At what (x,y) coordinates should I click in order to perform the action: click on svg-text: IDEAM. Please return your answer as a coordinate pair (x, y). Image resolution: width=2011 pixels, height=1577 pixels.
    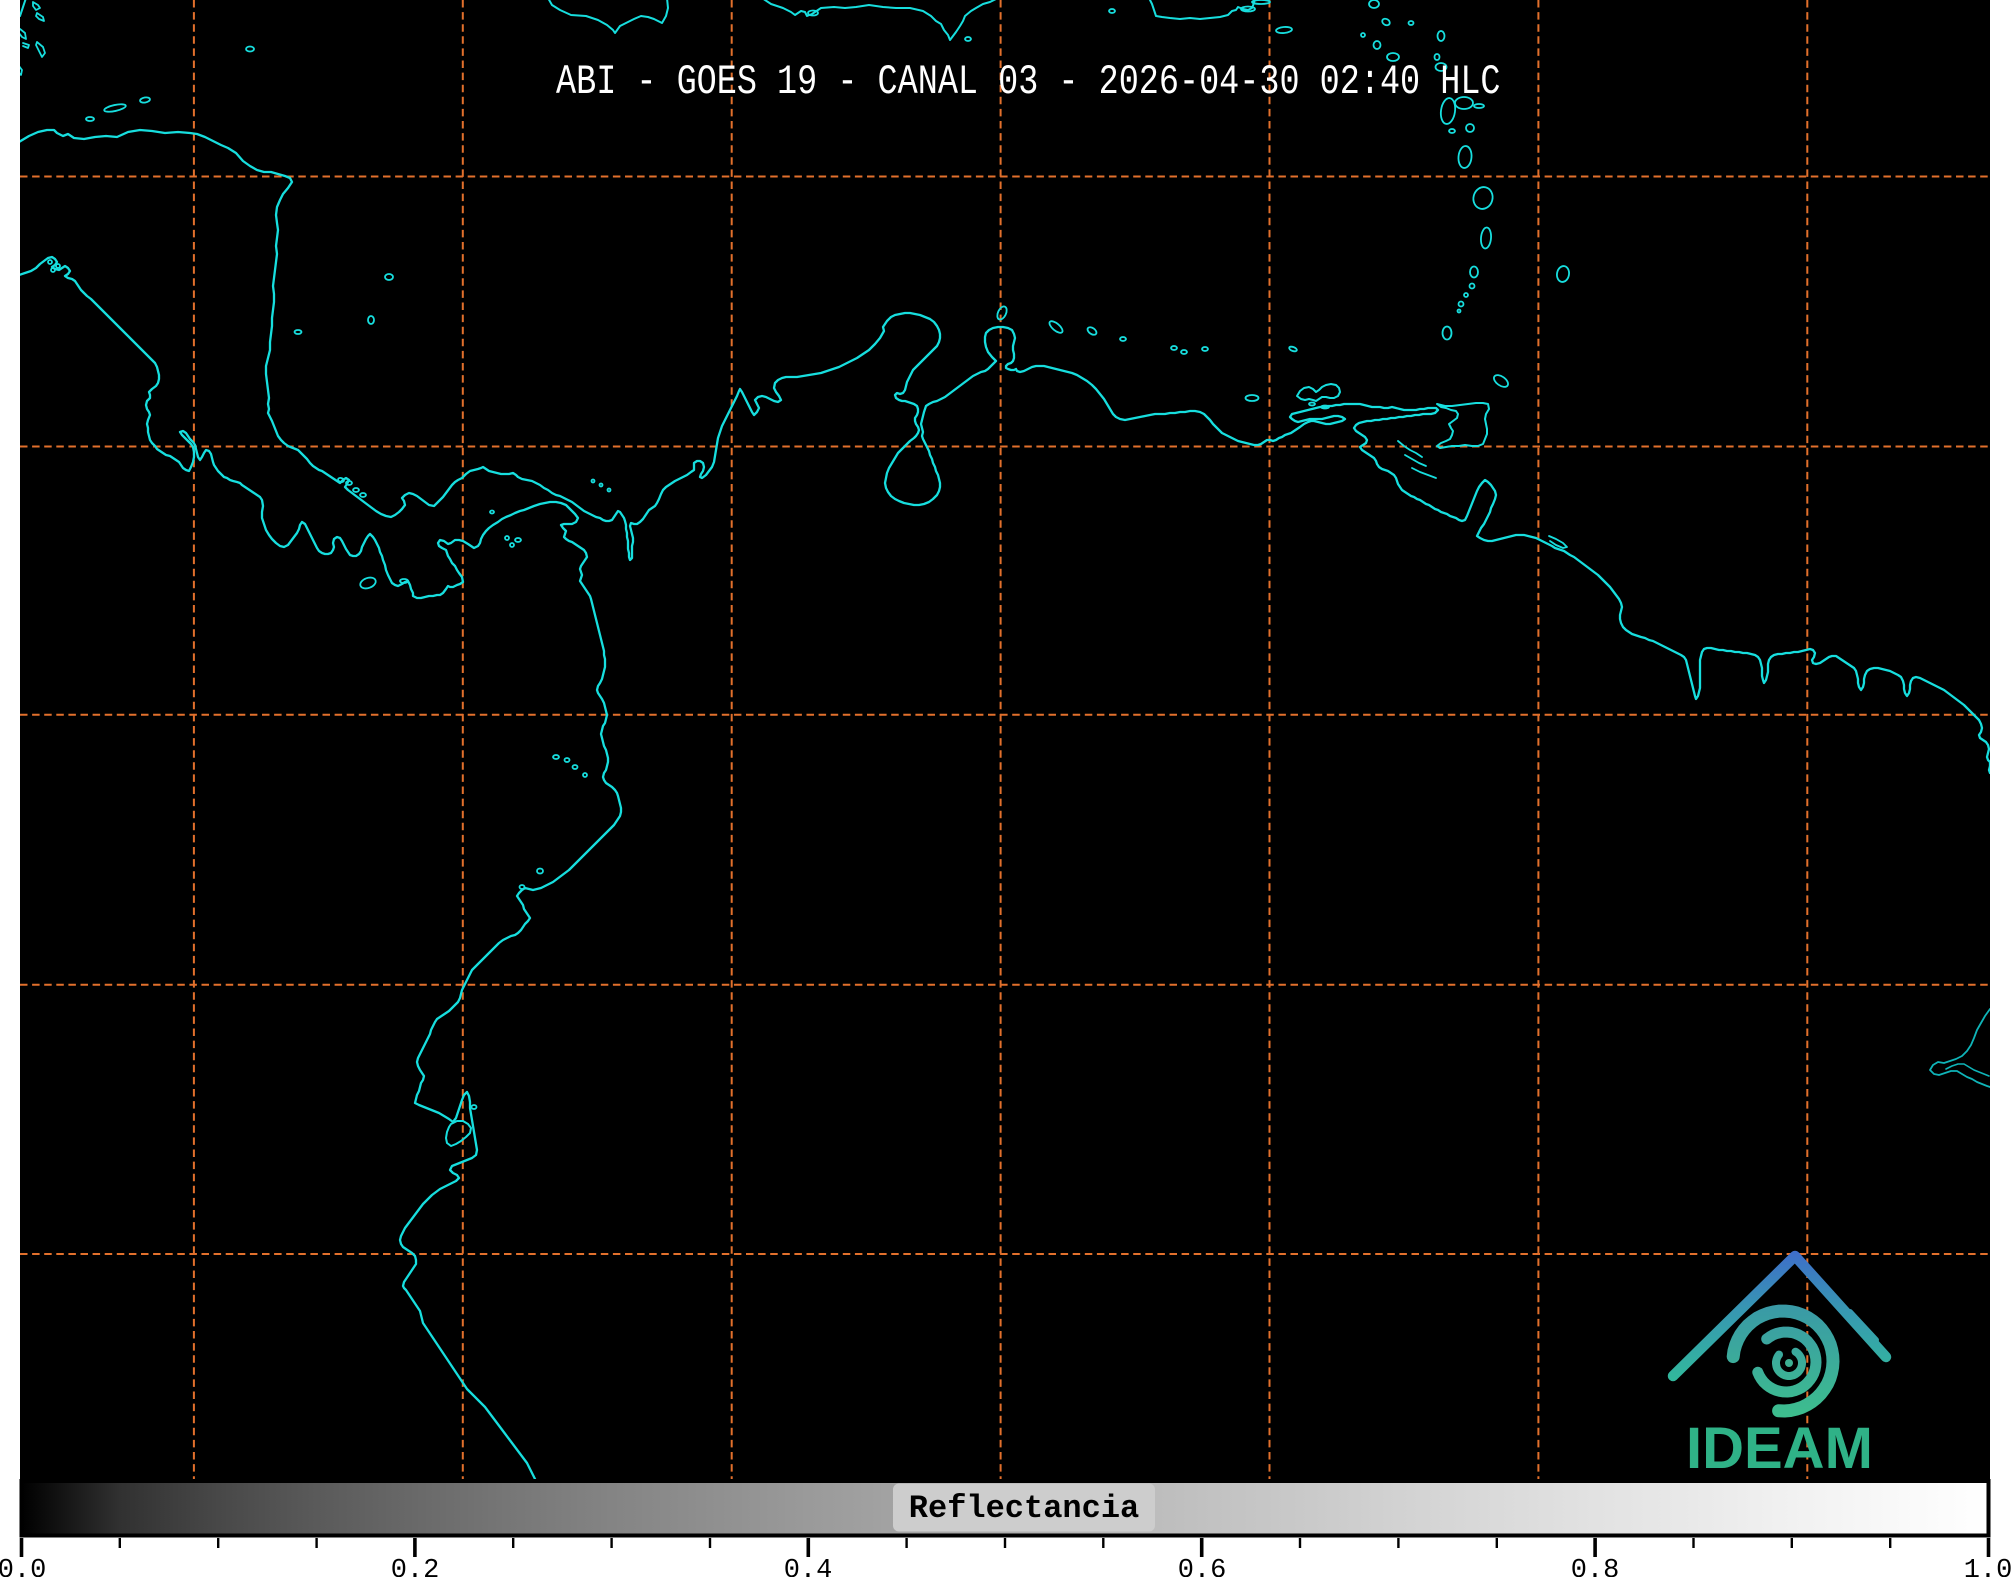
    Looking at the image, I should click on (1779, 1448).